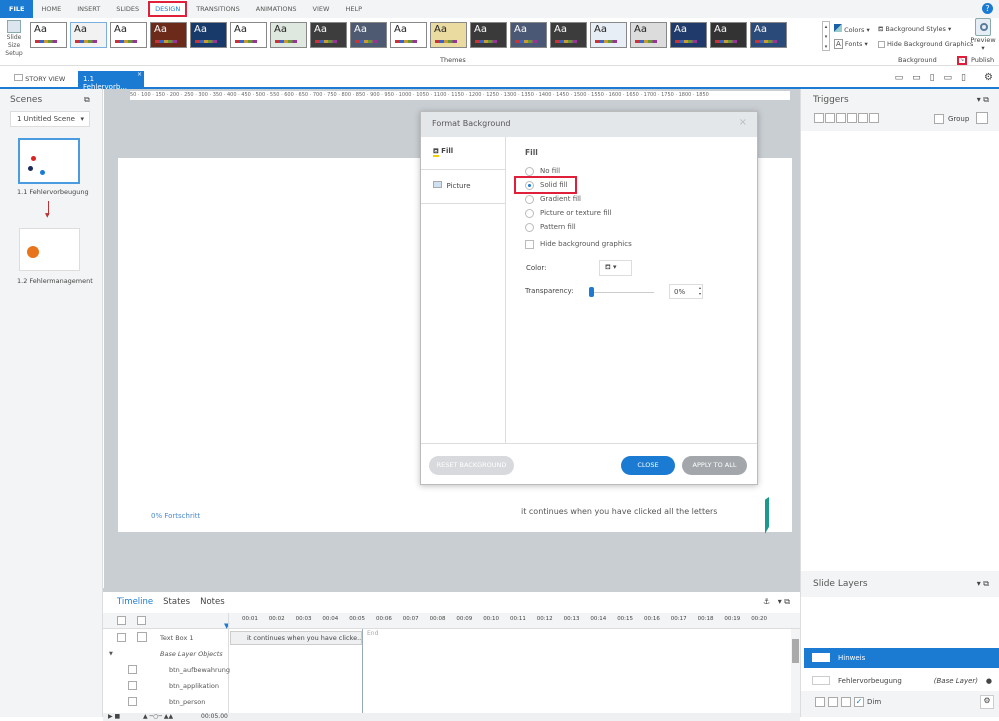 The image size is (999, 721). What do you see at coordinates (578, 199) in the screenshot?
I see `radio-gradient-fill: Gradient fill` at bounding box center [578, 199].